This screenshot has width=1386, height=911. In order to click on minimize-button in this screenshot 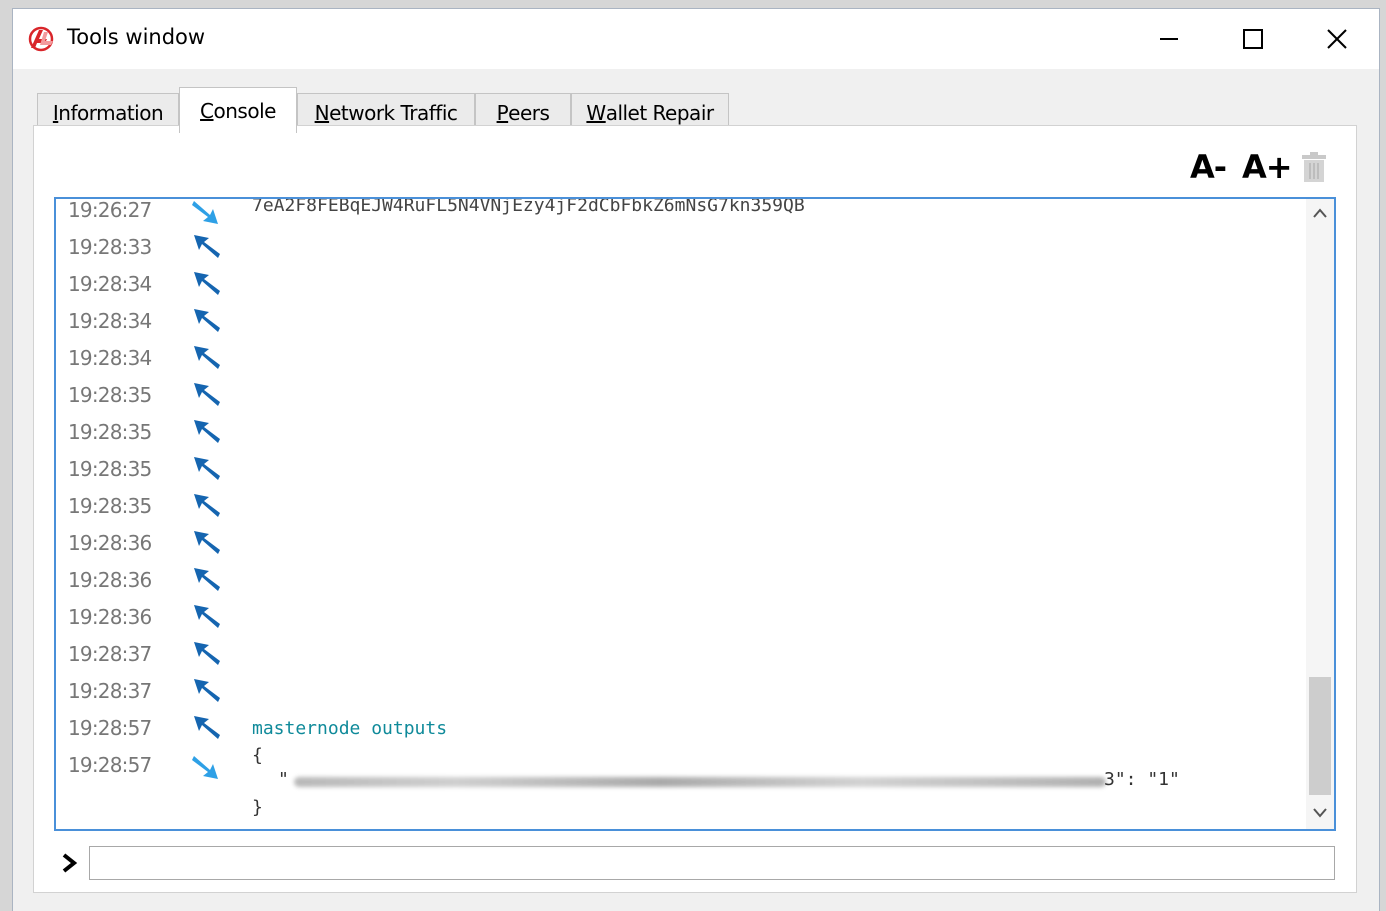, I will do `click(1169, 39)`.